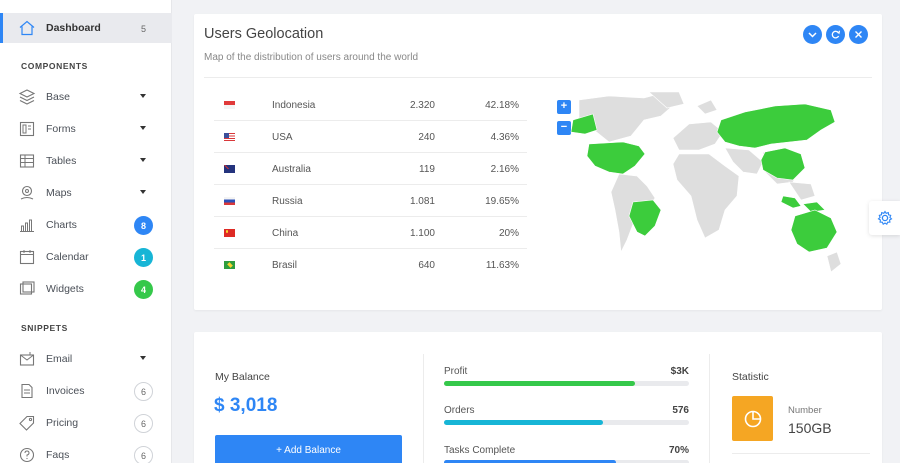 This screenshot has width=900, height=463. What do you see at coordinates (566, 376) in the screenshot?
I see `progress-profit: Profit $3K` at bounding box center [566, 376].